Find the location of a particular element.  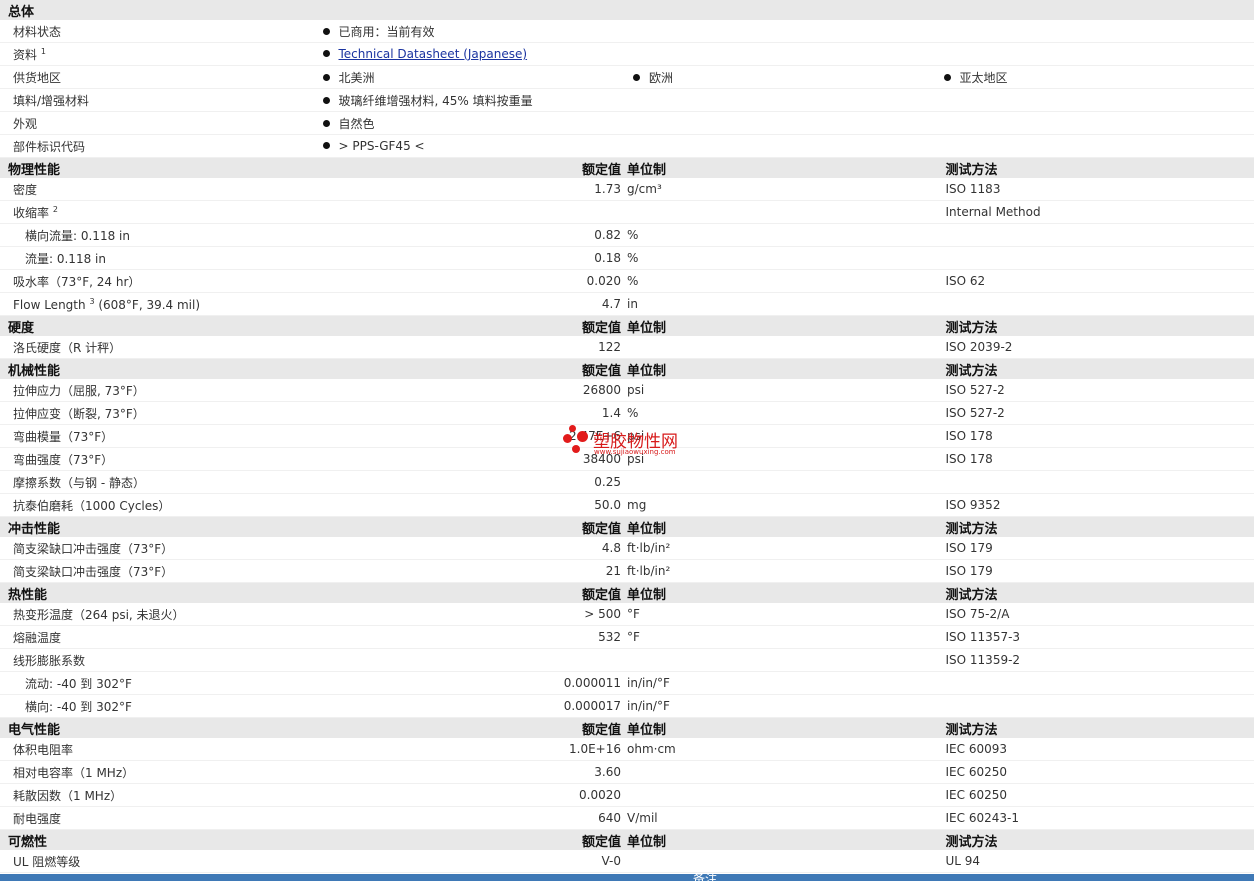

property-unit: % is located at coordinates (784, 413).